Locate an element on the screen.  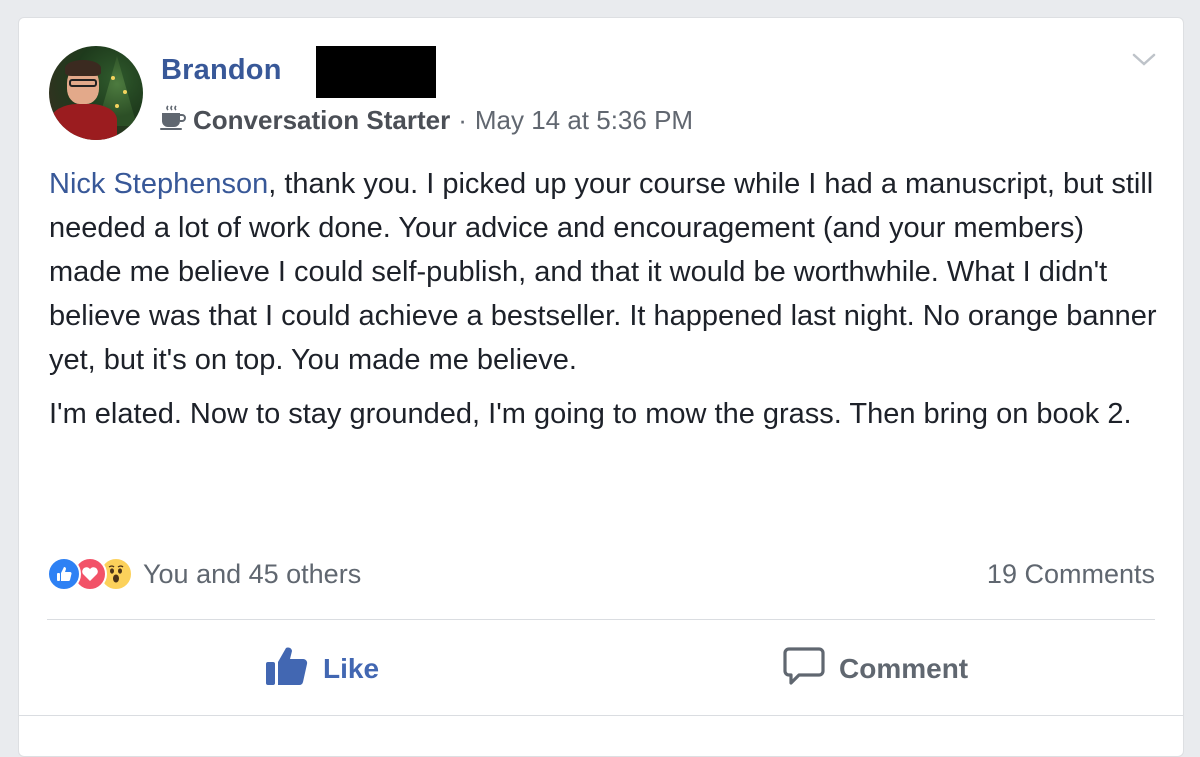
comment-label: Comment is located at coordinates (904, 668).